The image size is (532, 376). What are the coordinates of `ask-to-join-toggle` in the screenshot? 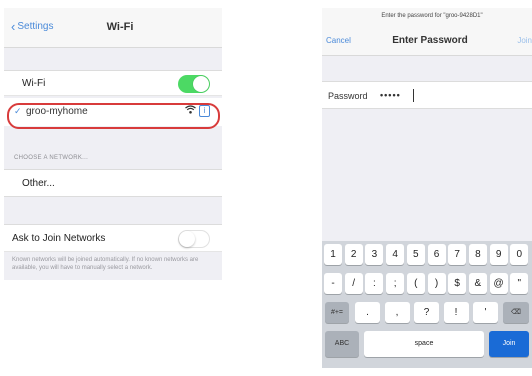 It's located at (194, 239).